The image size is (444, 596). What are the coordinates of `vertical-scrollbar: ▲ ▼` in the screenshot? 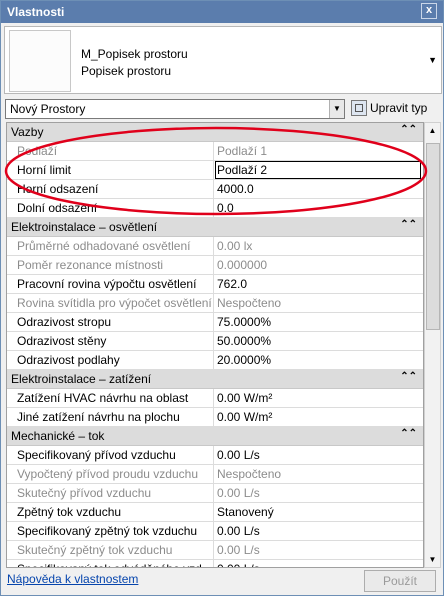 It's located at (432, 345).